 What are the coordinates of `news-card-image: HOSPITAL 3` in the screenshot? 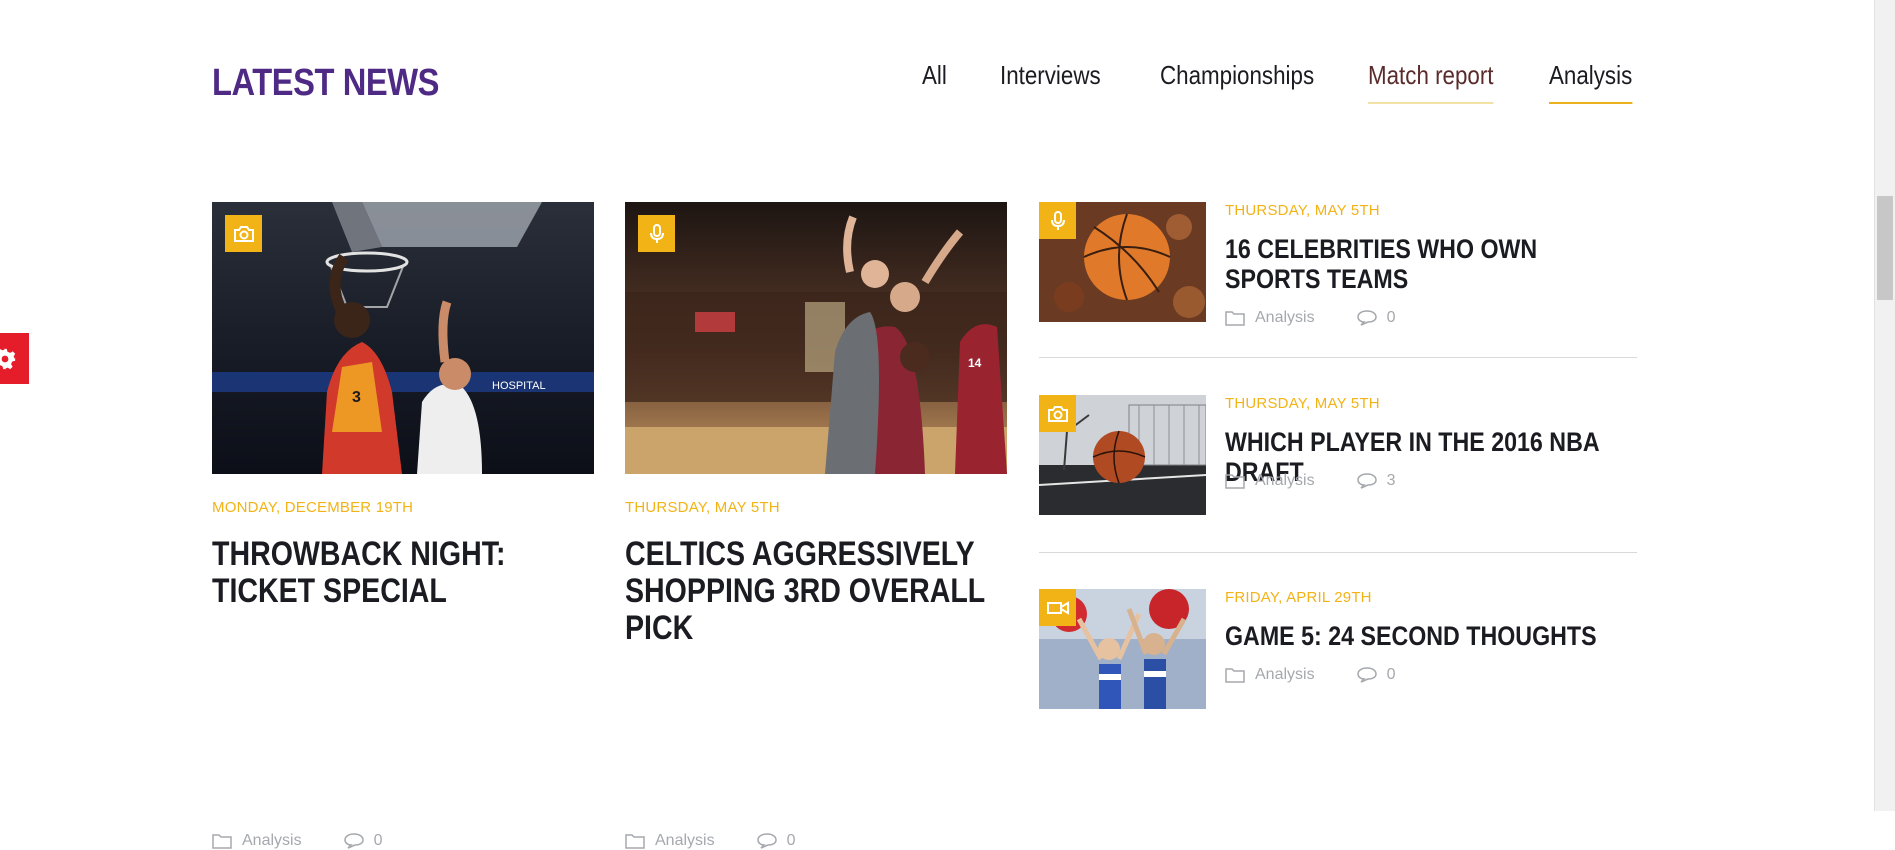 It's located at (403, 338).